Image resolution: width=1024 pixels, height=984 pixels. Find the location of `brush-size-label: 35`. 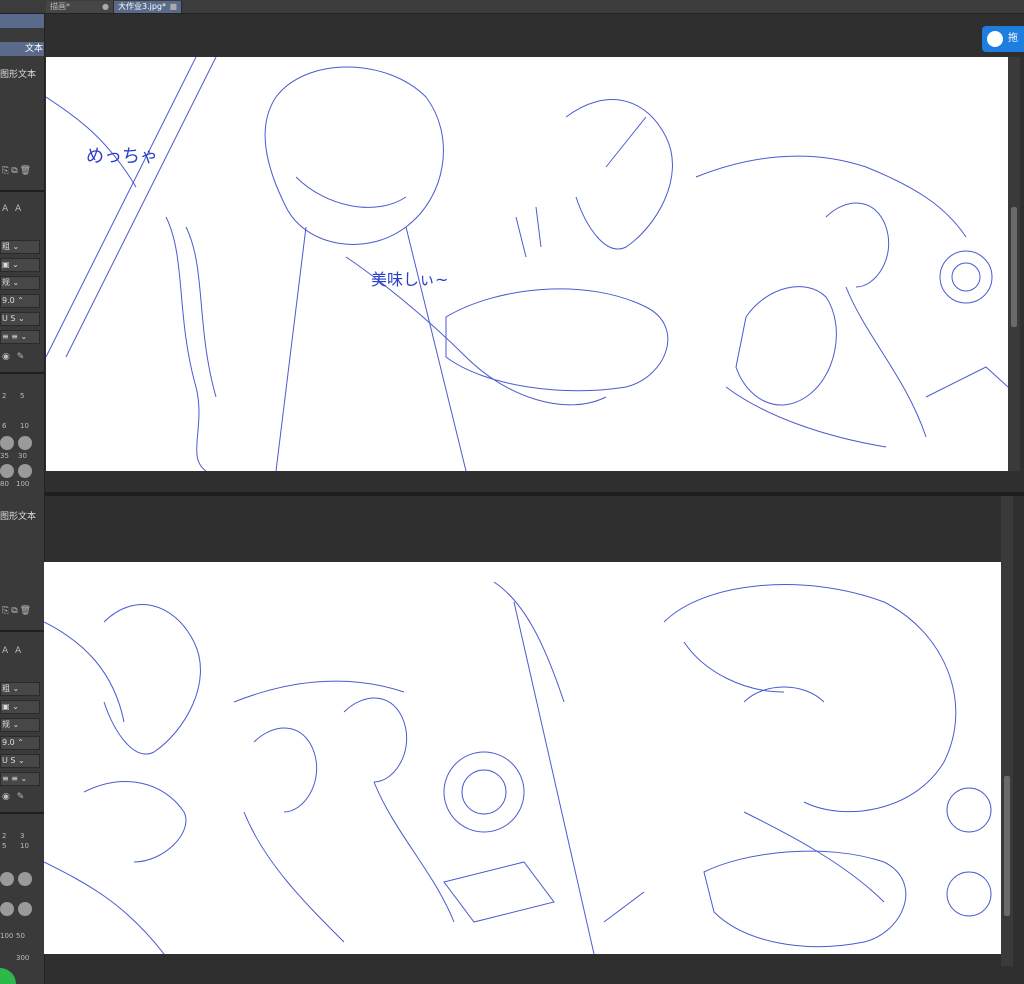

brush-size-label: 35 is located at coordinates (4, 456).